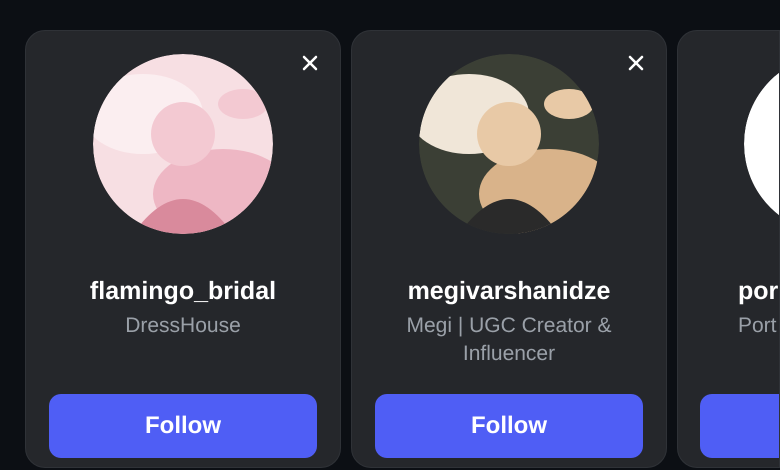 The width and height of the screenshot is (780, 470). Describe the element at coordinates (757, 326) in the screenshot. I see `subtitle: Port` at that location.